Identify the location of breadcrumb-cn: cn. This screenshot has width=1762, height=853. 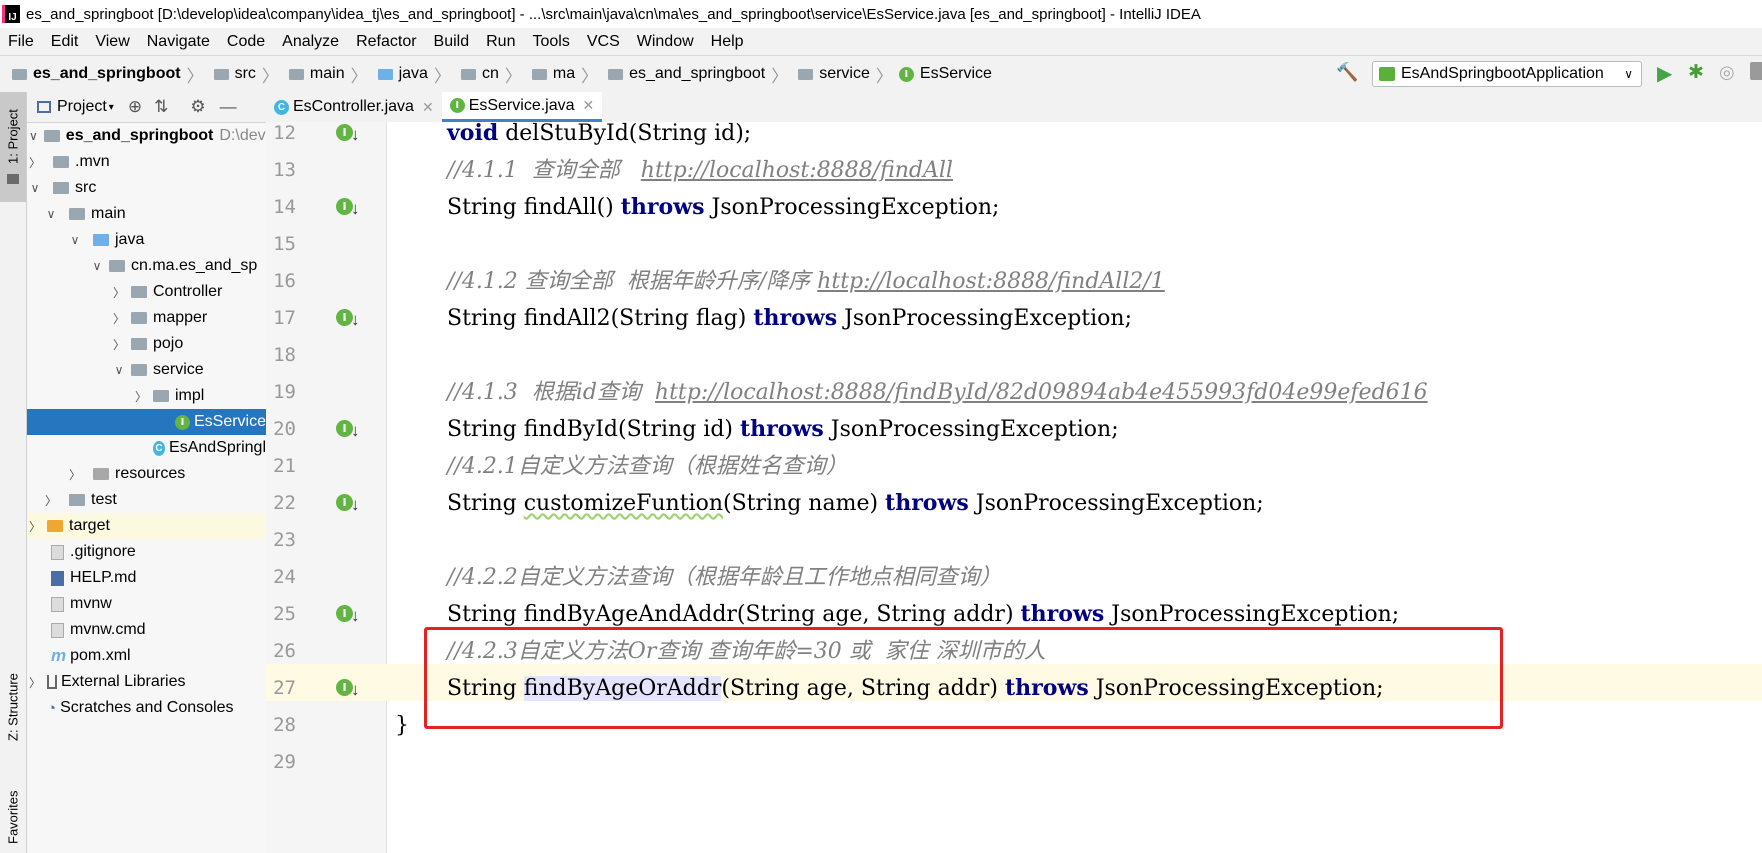
(478, 74).